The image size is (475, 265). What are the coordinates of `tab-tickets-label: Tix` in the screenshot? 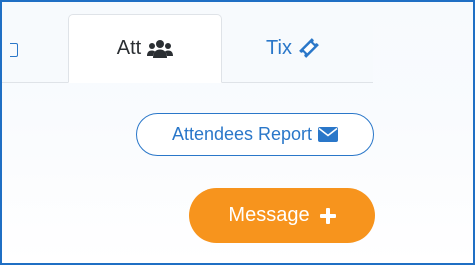 It's located at (279, 47).